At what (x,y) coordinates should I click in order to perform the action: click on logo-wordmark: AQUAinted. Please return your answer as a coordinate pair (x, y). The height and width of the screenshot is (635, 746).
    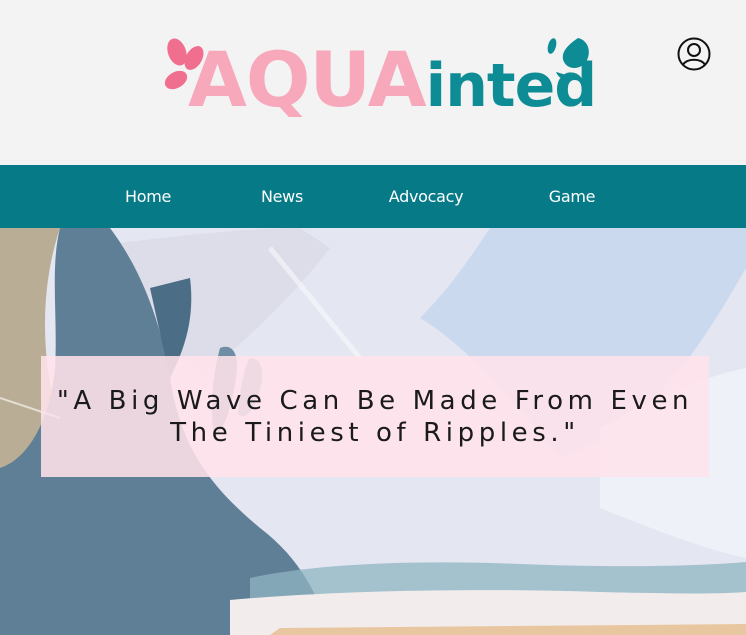
    Looking at the image, I should click on (393, 81).